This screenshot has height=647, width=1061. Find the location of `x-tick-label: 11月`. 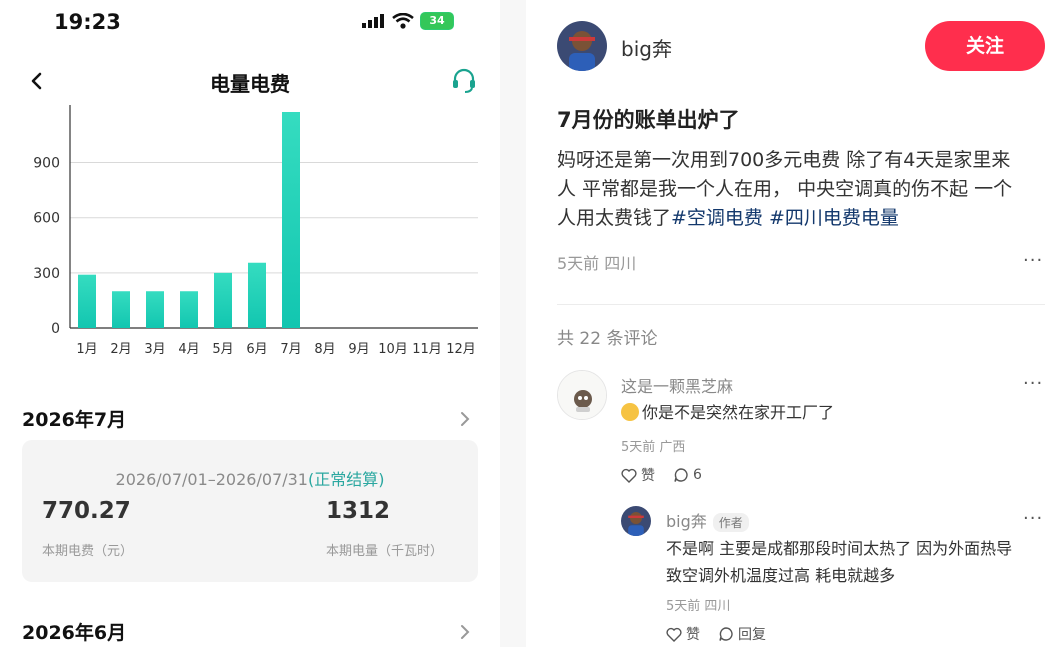

x-tick-label: 11月 is located at coordinates (427, 349).